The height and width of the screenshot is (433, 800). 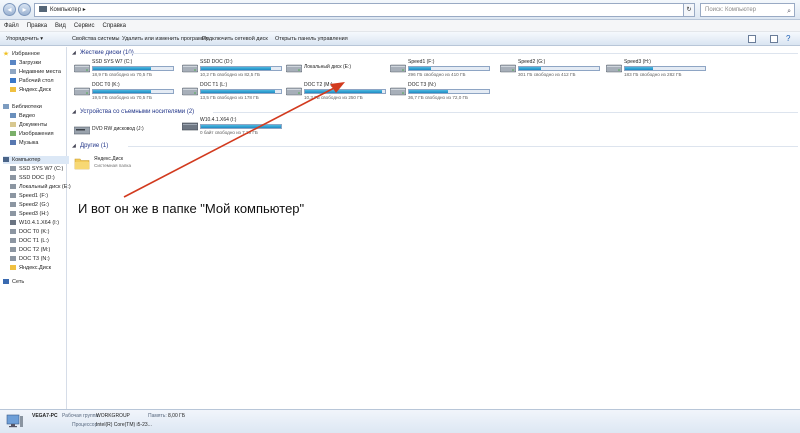 I want to click on drive-tile: Speed1 (F:) 296 ГБ свободно из 410 ГБ, so click(x=439, y=69).